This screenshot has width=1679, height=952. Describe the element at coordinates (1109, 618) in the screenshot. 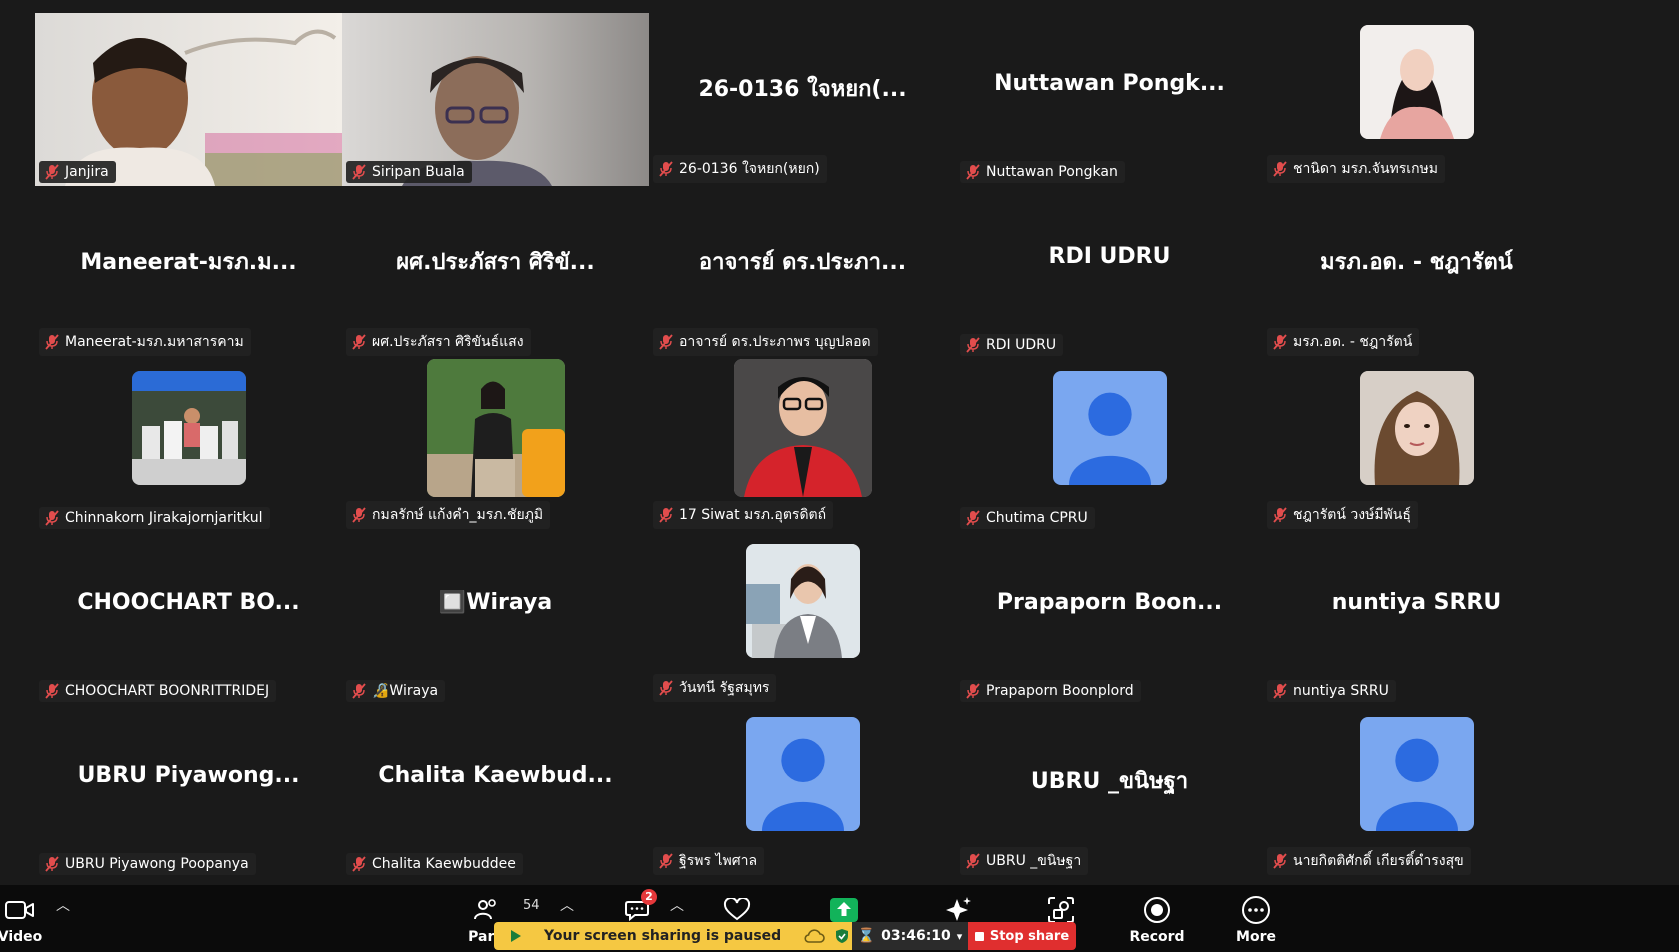

I see `participant-tile: Prapaporn Boon... Prapaporn Boonplord` at that location.